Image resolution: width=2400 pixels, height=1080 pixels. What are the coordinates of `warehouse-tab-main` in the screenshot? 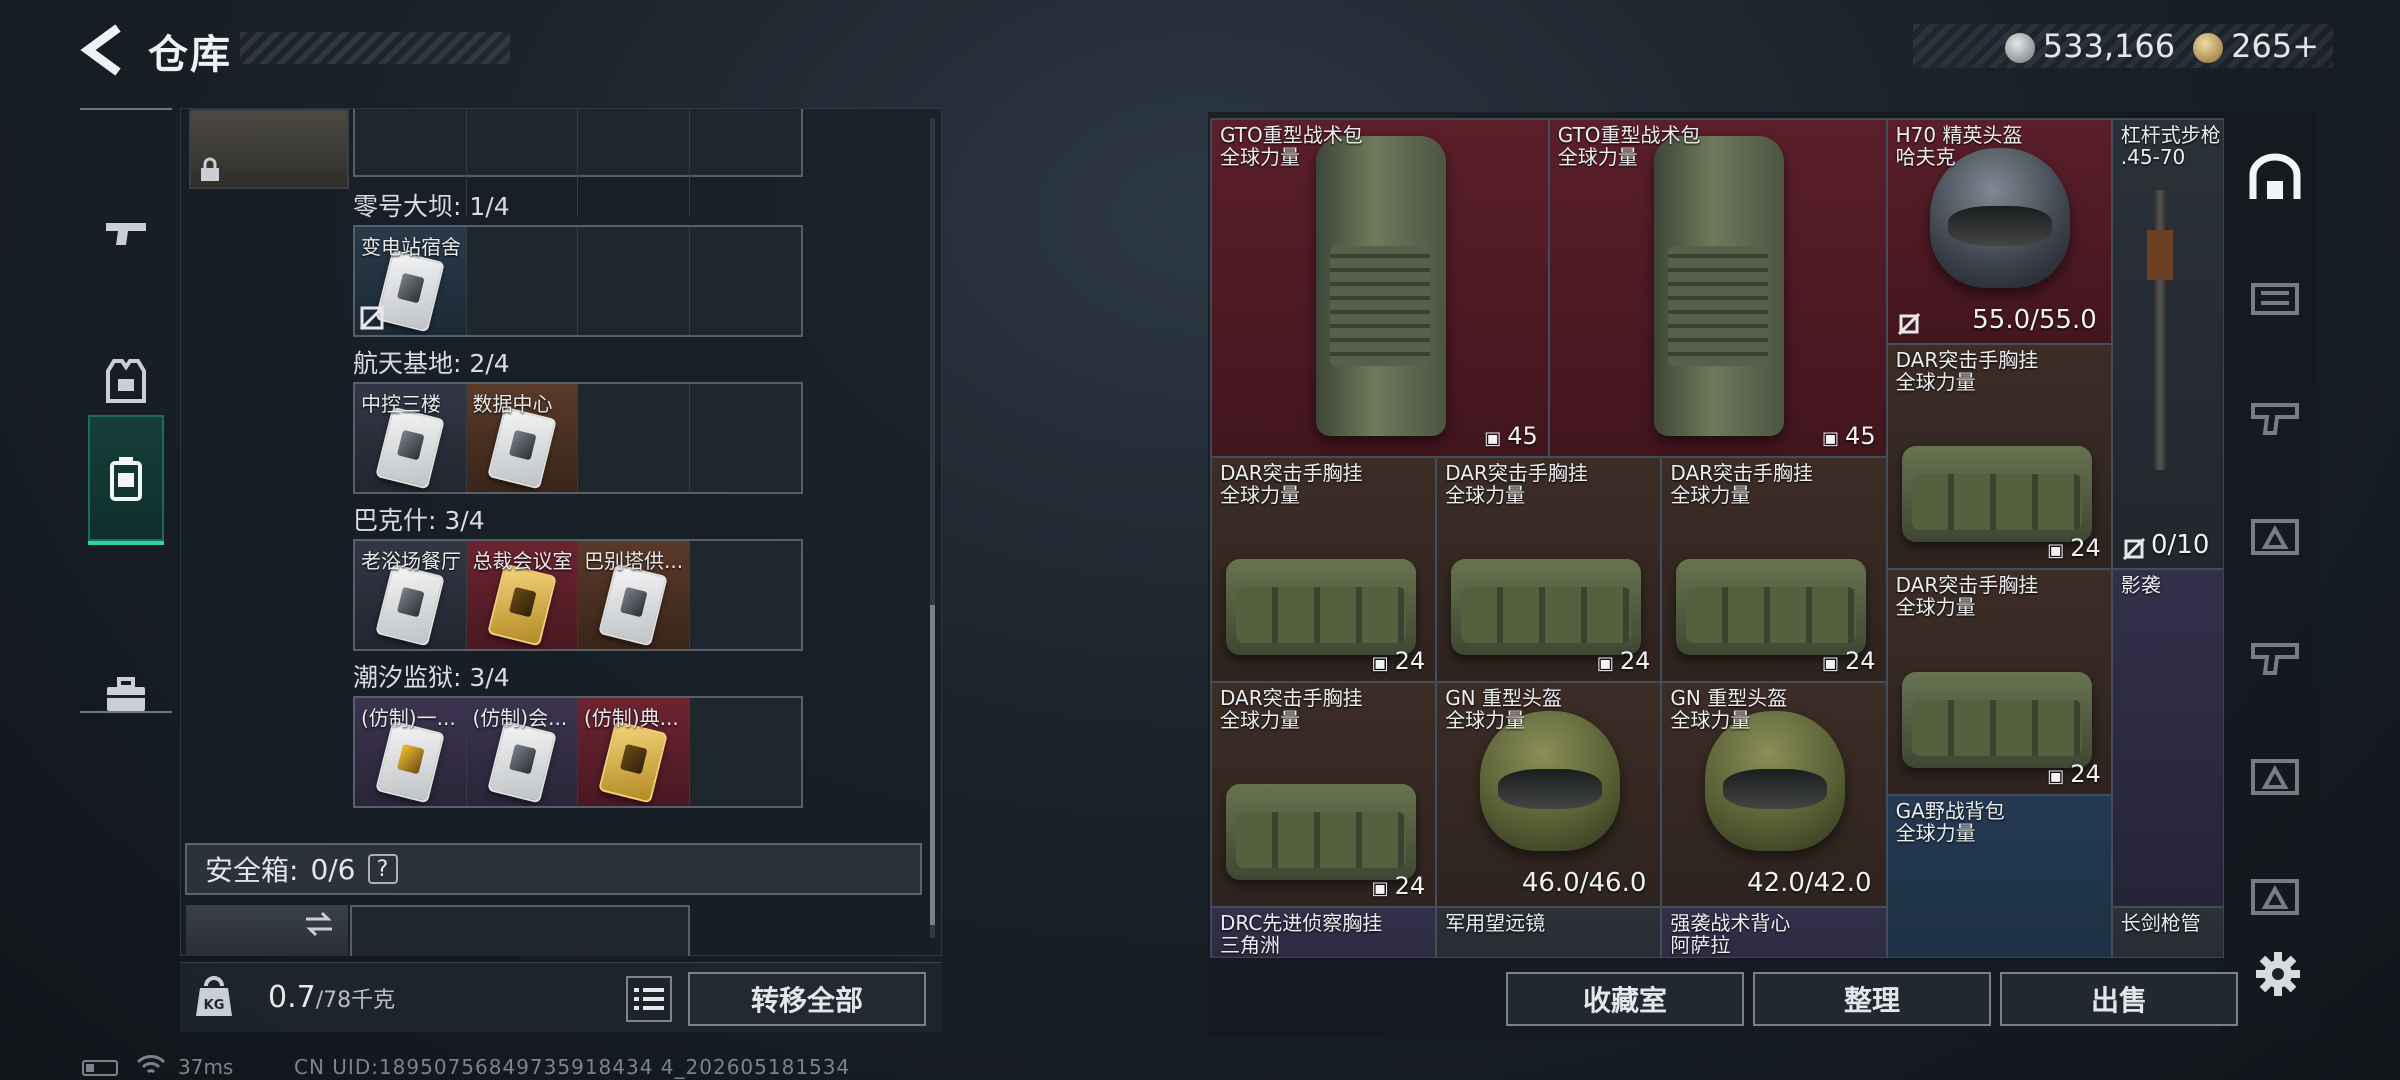 It's located at (2275, 177).